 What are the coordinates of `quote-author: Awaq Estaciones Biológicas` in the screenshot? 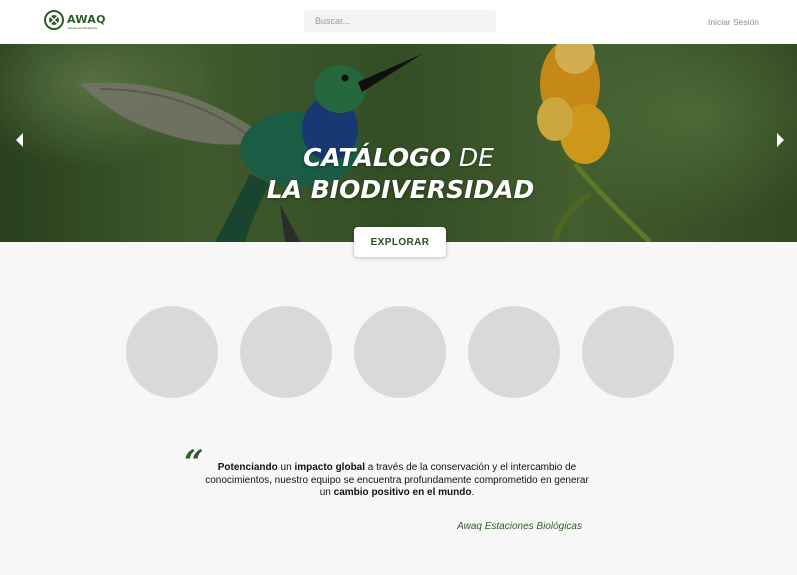 It's located at (519, 526).